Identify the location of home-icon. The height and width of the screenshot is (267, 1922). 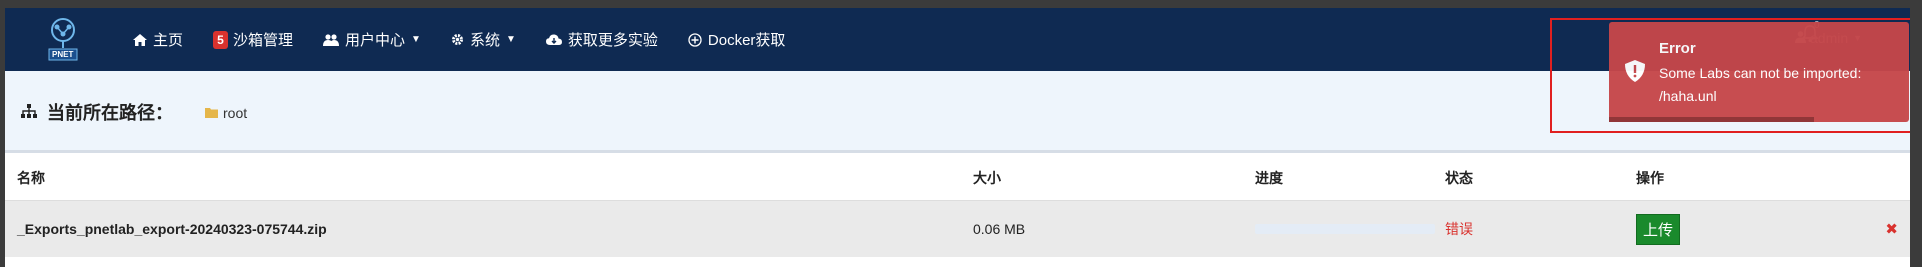
(140, 39).